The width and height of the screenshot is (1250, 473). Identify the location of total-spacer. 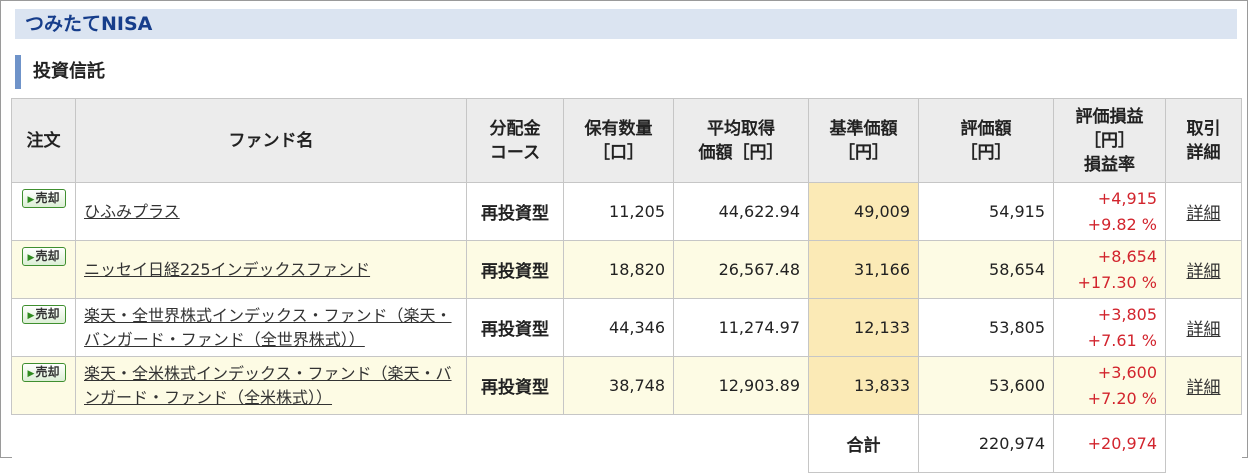
(410, 443).